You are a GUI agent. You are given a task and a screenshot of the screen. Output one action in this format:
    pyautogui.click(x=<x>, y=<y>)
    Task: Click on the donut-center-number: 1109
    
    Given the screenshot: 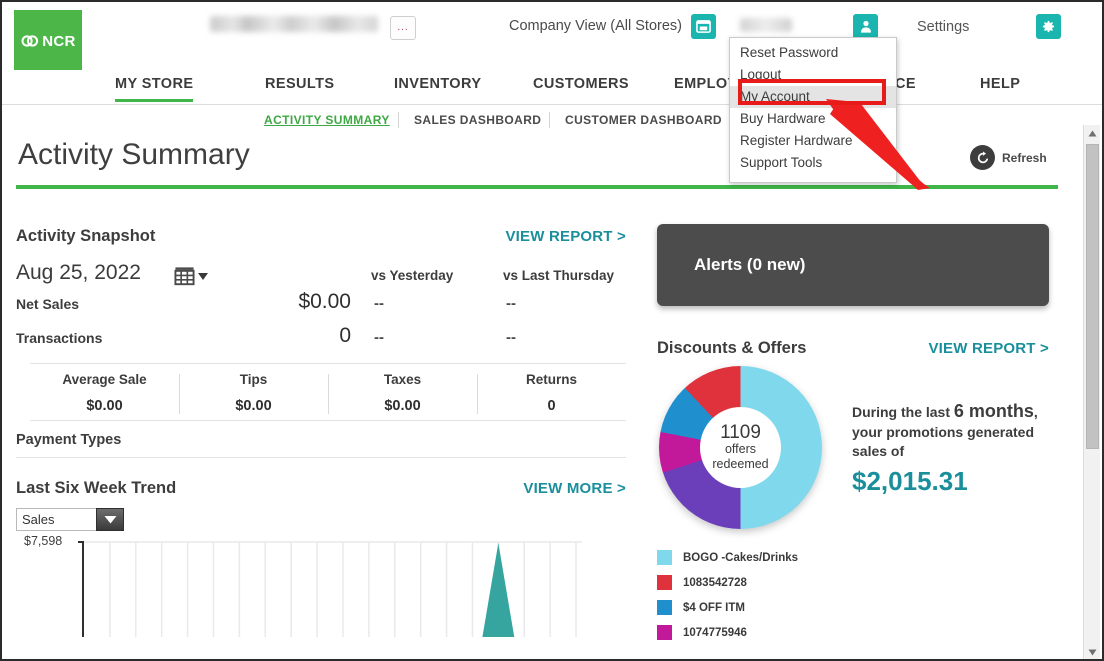 What is the action you would take?
    pyautogui.click(x=740, y=432)
    